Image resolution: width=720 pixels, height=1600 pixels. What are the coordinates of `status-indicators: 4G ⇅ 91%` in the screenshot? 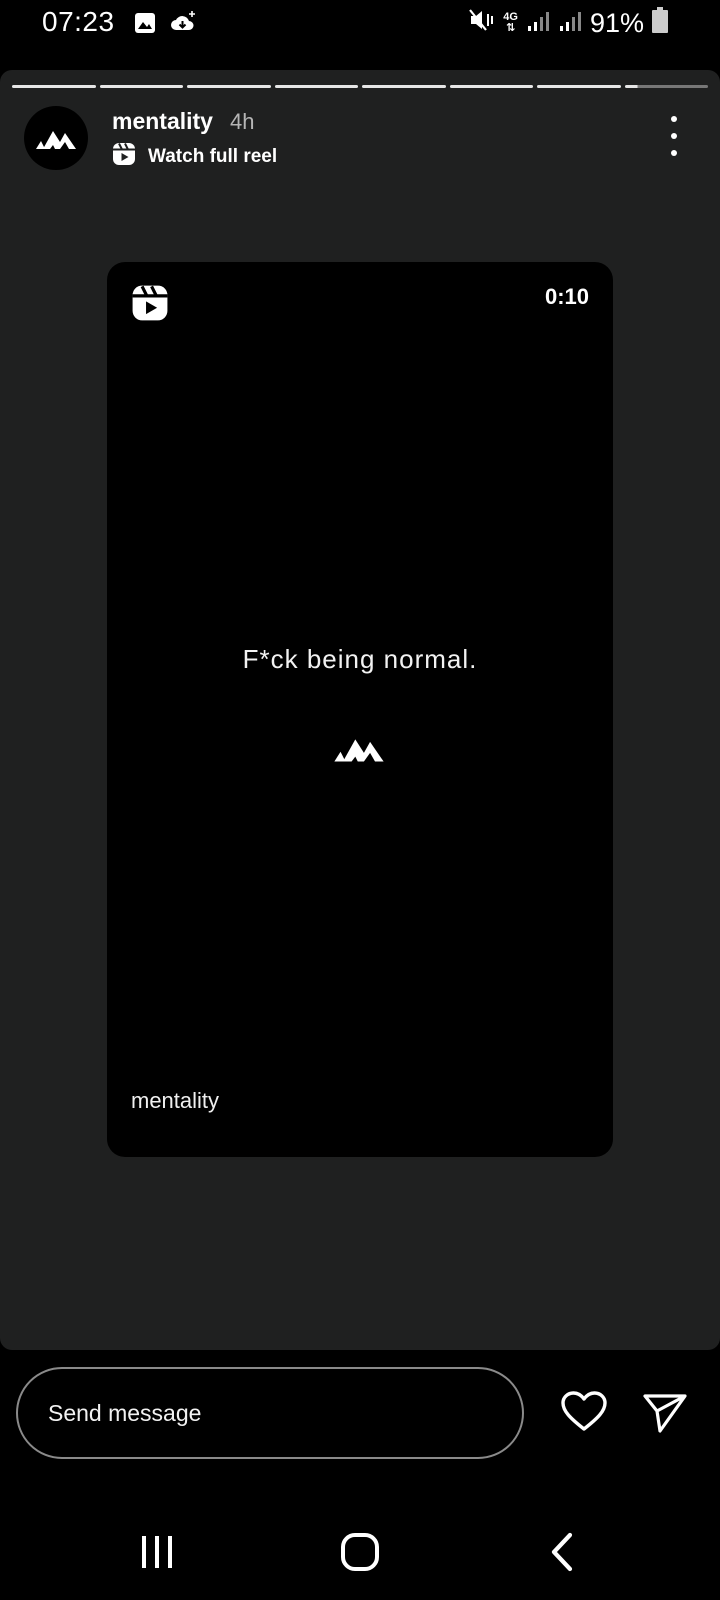 It's located at (568, 23).